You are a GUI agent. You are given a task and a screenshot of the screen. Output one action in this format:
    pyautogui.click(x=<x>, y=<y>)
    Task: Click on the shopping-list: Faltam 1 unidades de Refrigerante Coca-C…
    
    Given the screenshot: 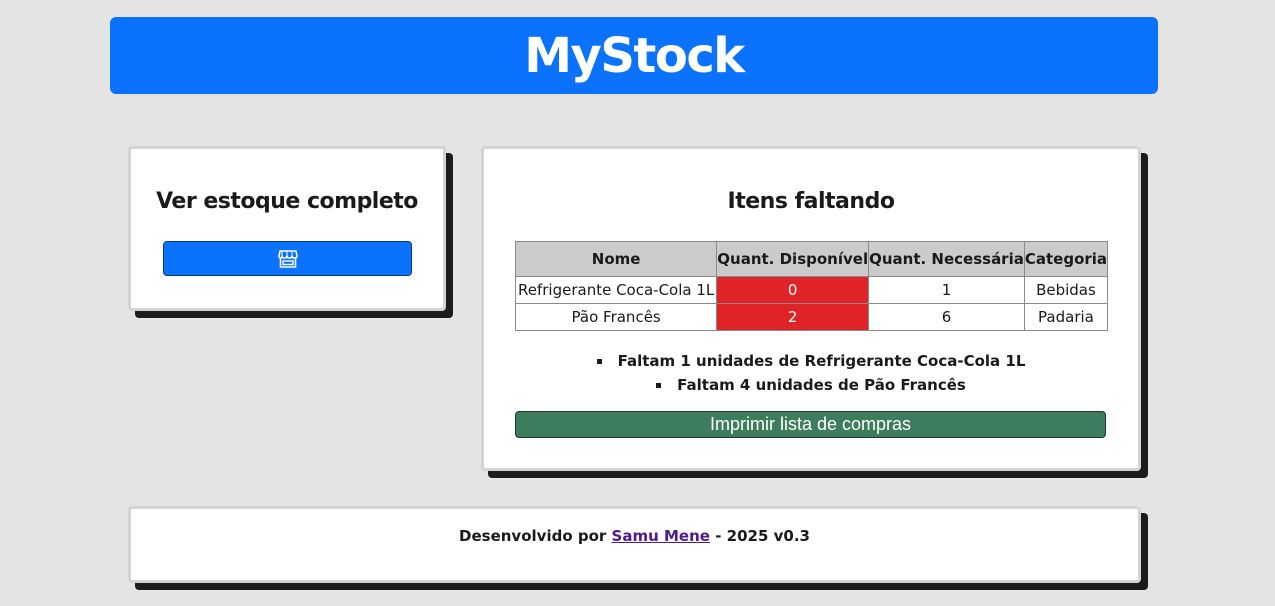 What is the action you would take?
    pyautogui.click(x=811, y=373)
    